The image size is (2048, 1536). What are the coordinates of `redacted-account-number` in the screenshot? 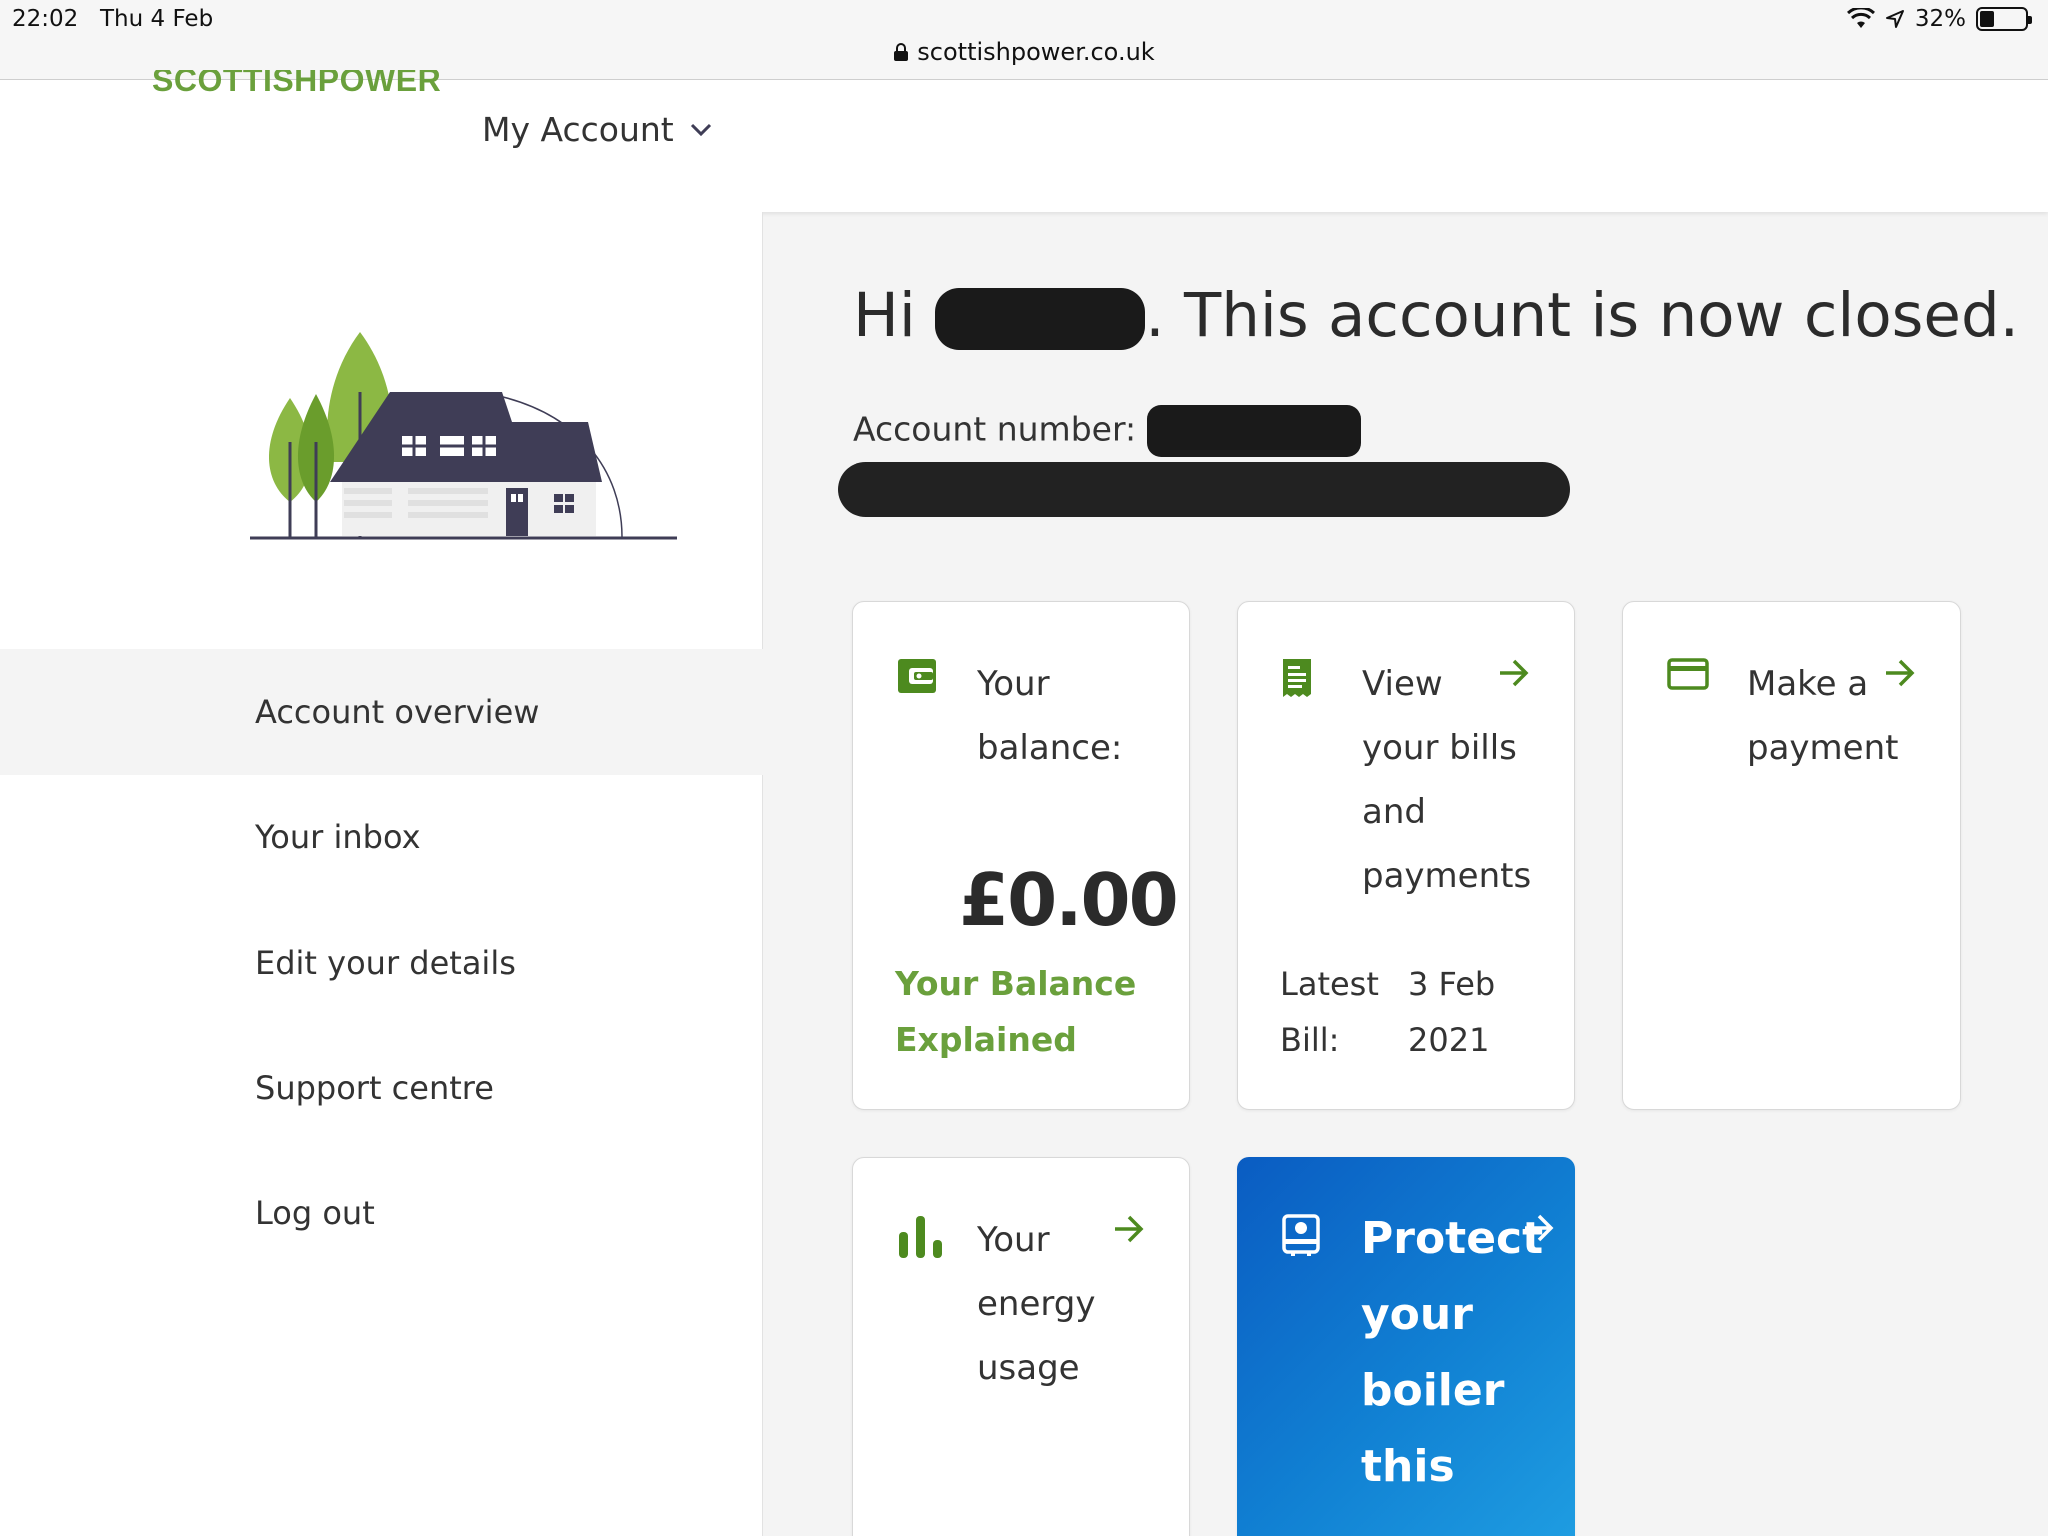 It's located at (1253, 431).